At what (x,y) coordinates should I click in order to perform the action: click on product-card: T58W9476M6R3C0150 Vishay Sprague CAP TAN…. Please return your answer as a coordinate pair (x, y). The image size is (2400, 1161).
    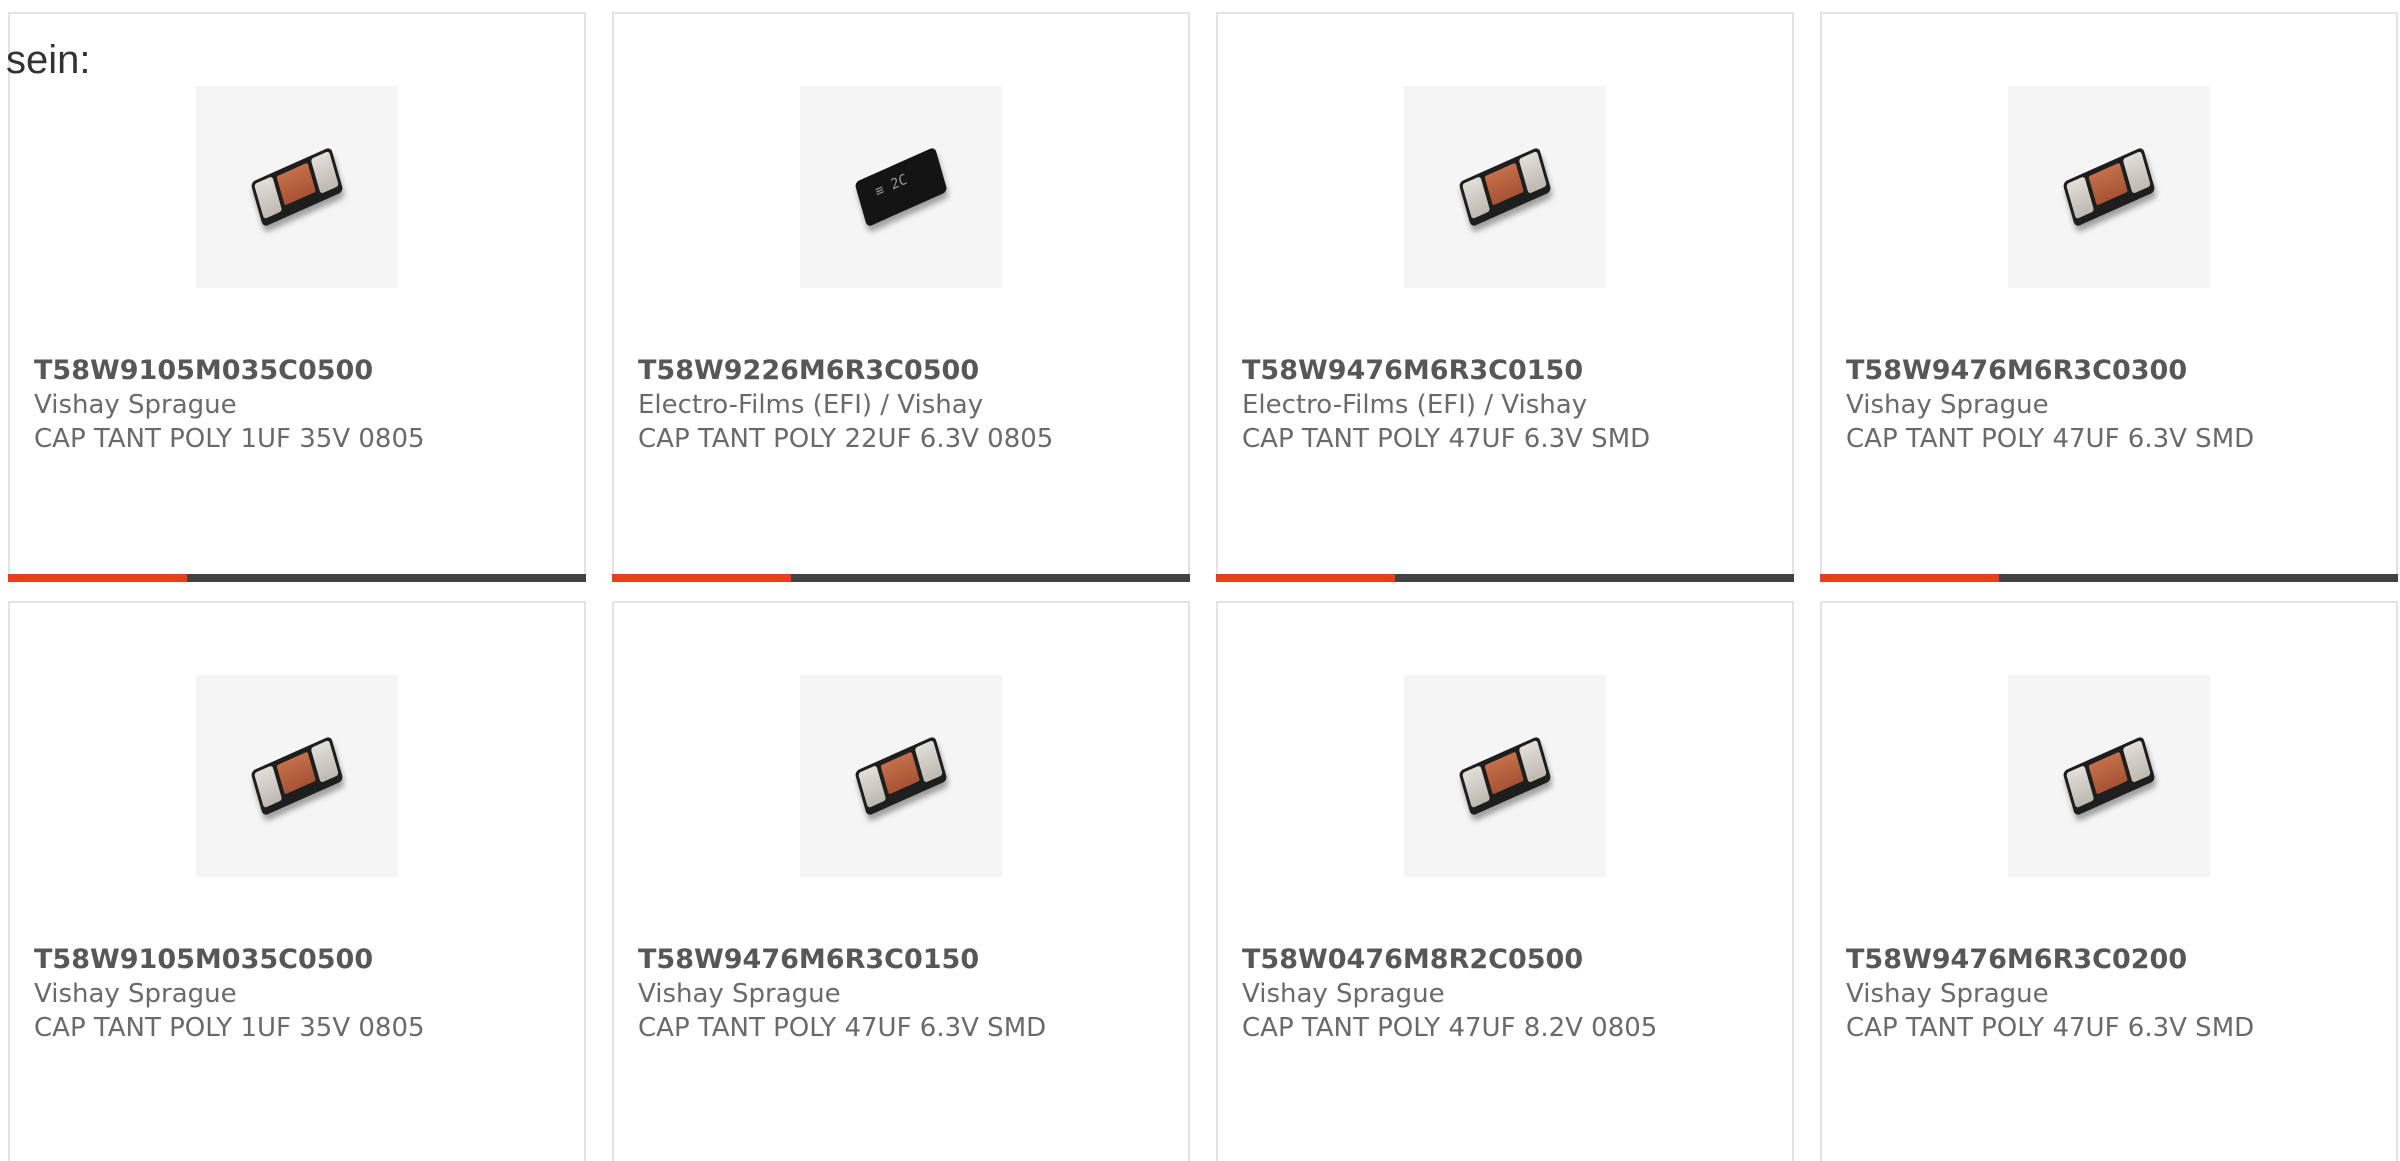
    Looking at the image, I should click on (901, 881).